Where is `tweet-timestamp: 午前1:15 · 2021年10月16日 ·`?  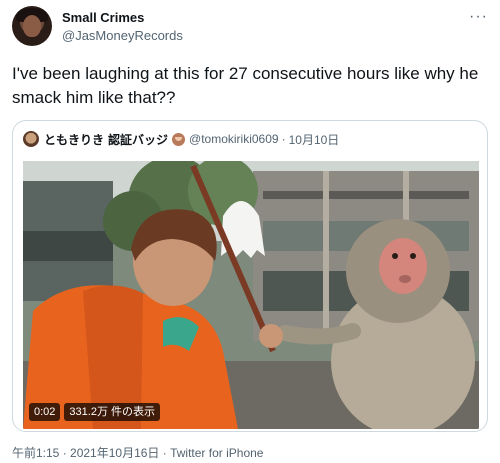
tweet-timestamp: 午前1:15 · 2021年10月16日 · is located at coordinates (89, 453).